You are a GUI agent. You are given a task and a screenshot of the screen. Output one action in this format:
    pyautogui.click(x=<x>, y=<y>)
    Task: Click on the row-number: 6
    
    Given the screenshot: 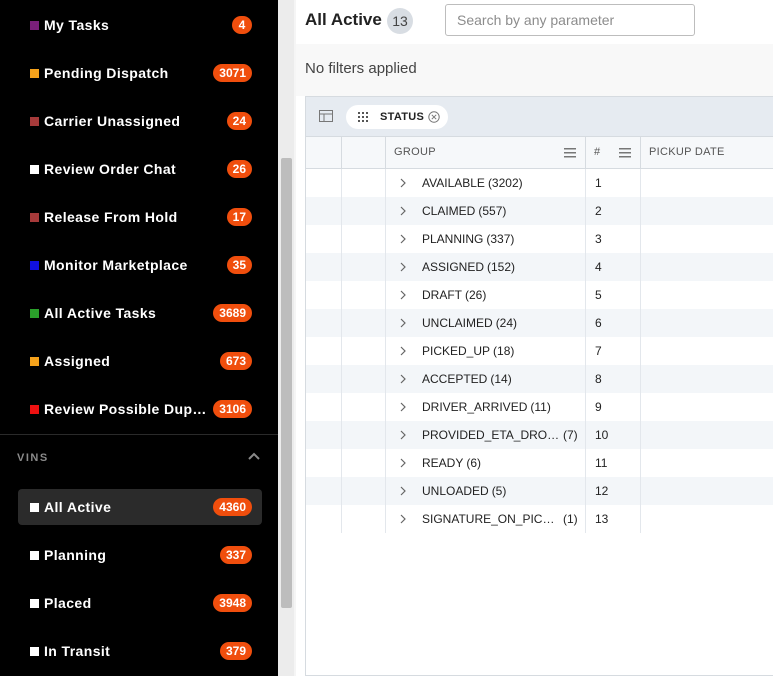 What is the action you would take?
    pyautogui.click(x=598, y=323)
    